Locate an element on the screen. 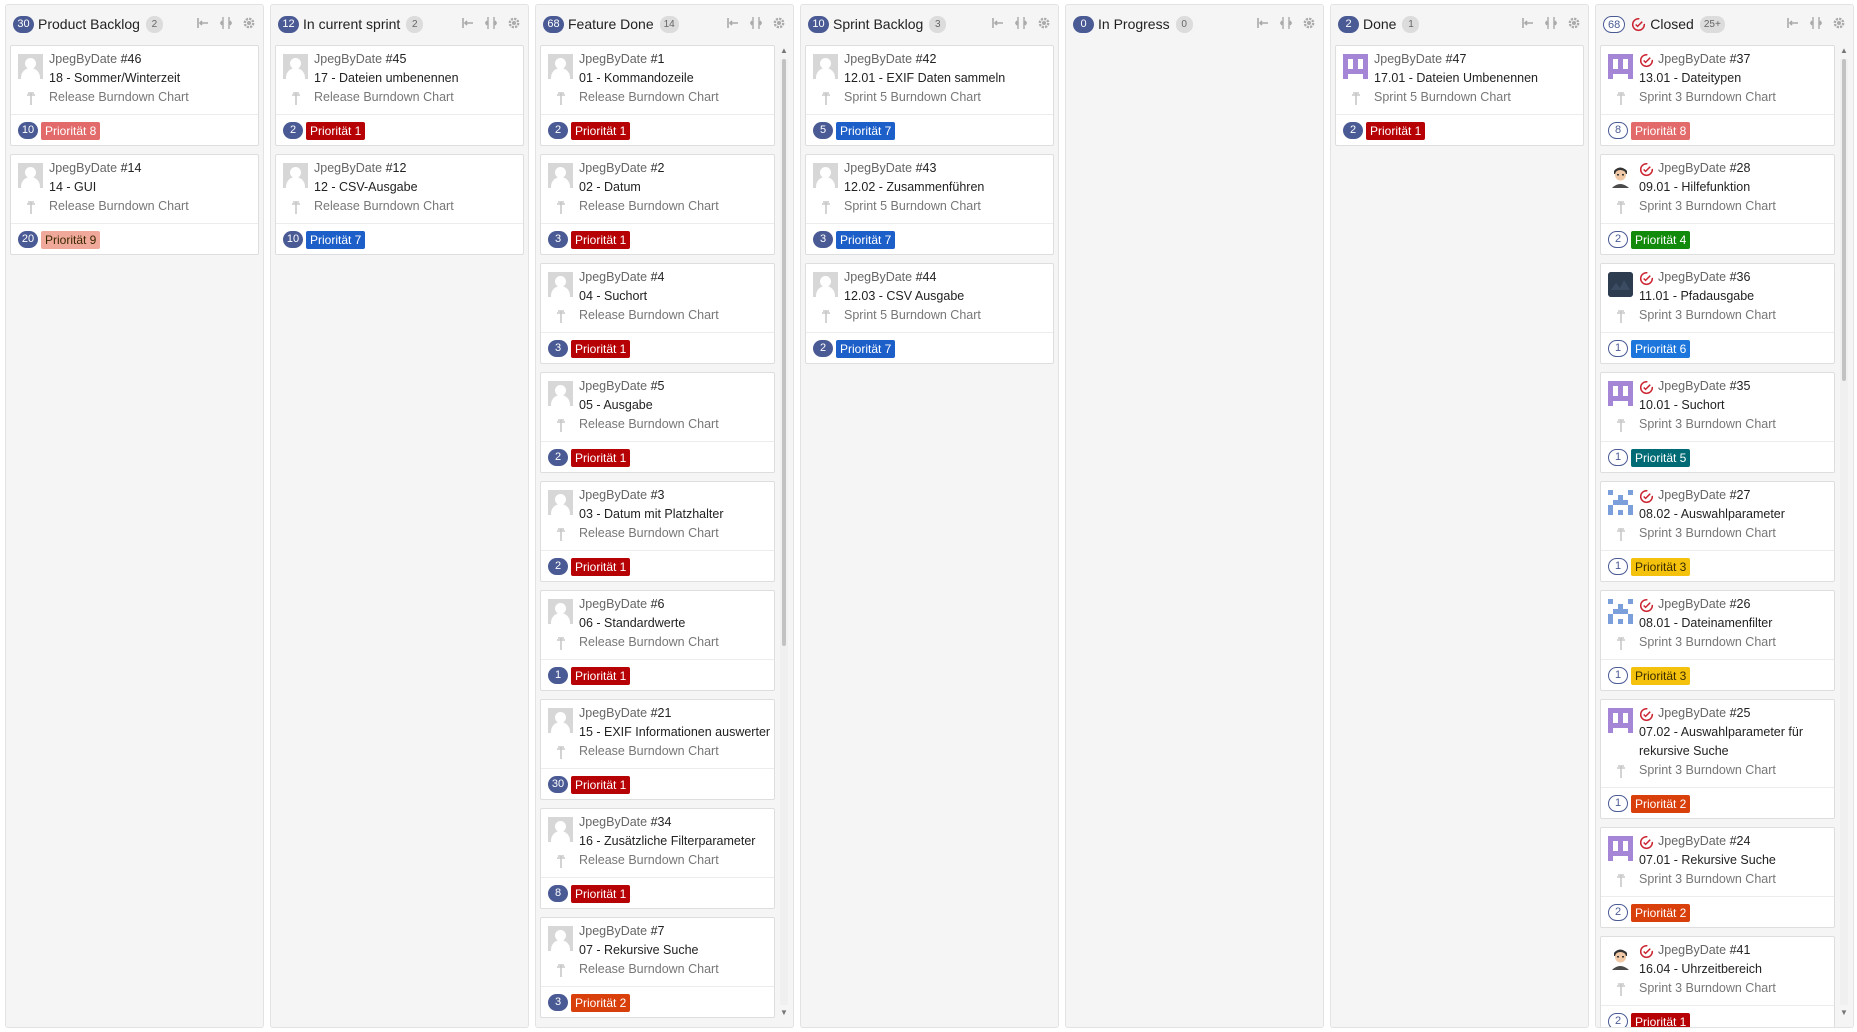  issue-reference: JpegByDate #41 is located at coordinates (1744, 950).